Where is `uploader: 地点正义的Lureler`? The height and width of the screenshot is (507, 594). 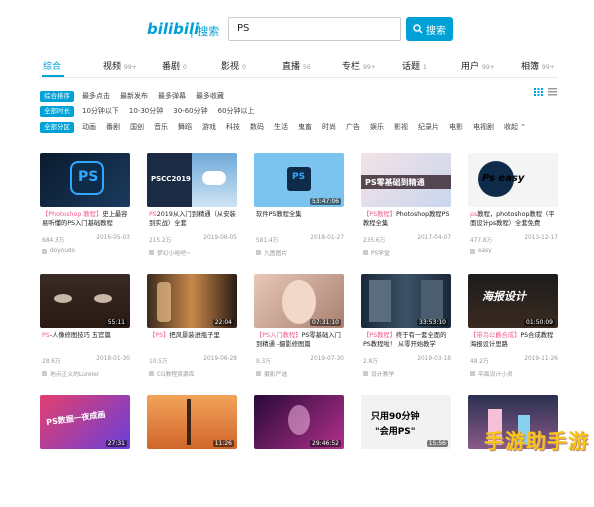
uploader: 地点正义的Lureler is located at coordinates (70, 373).